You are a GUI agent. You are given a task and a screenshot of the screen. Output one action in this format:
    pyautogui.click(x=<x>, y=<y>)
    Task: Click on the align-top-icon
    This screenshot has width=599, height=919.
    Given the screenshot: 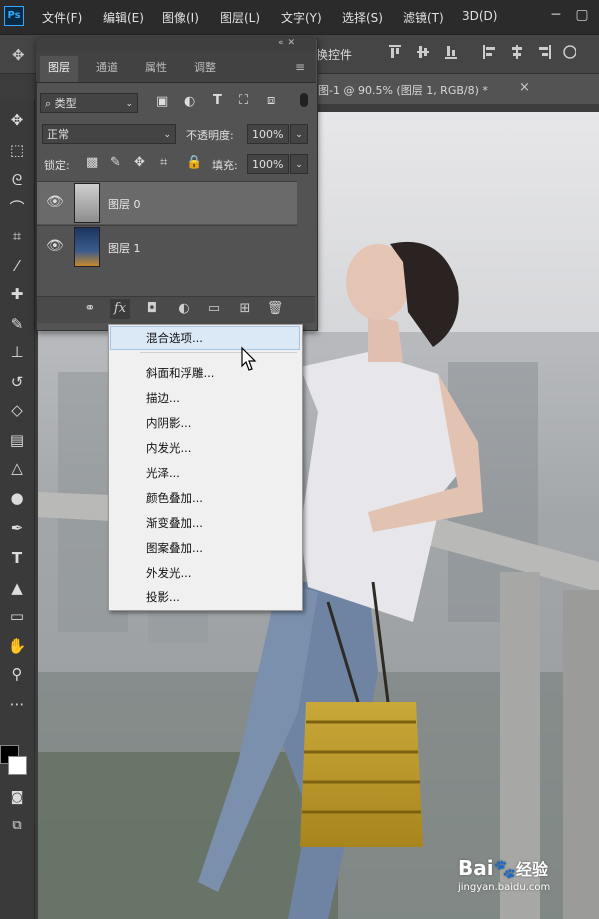 What is the action you would take?
    pyautogui.click(x=395, y=52)
    